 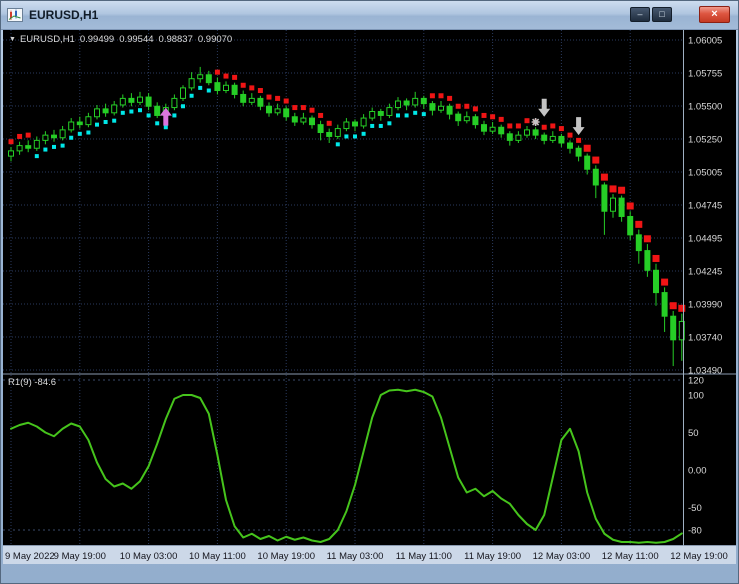 I want to click on indicator-axis-label: 50, so click(x=693, y=433).